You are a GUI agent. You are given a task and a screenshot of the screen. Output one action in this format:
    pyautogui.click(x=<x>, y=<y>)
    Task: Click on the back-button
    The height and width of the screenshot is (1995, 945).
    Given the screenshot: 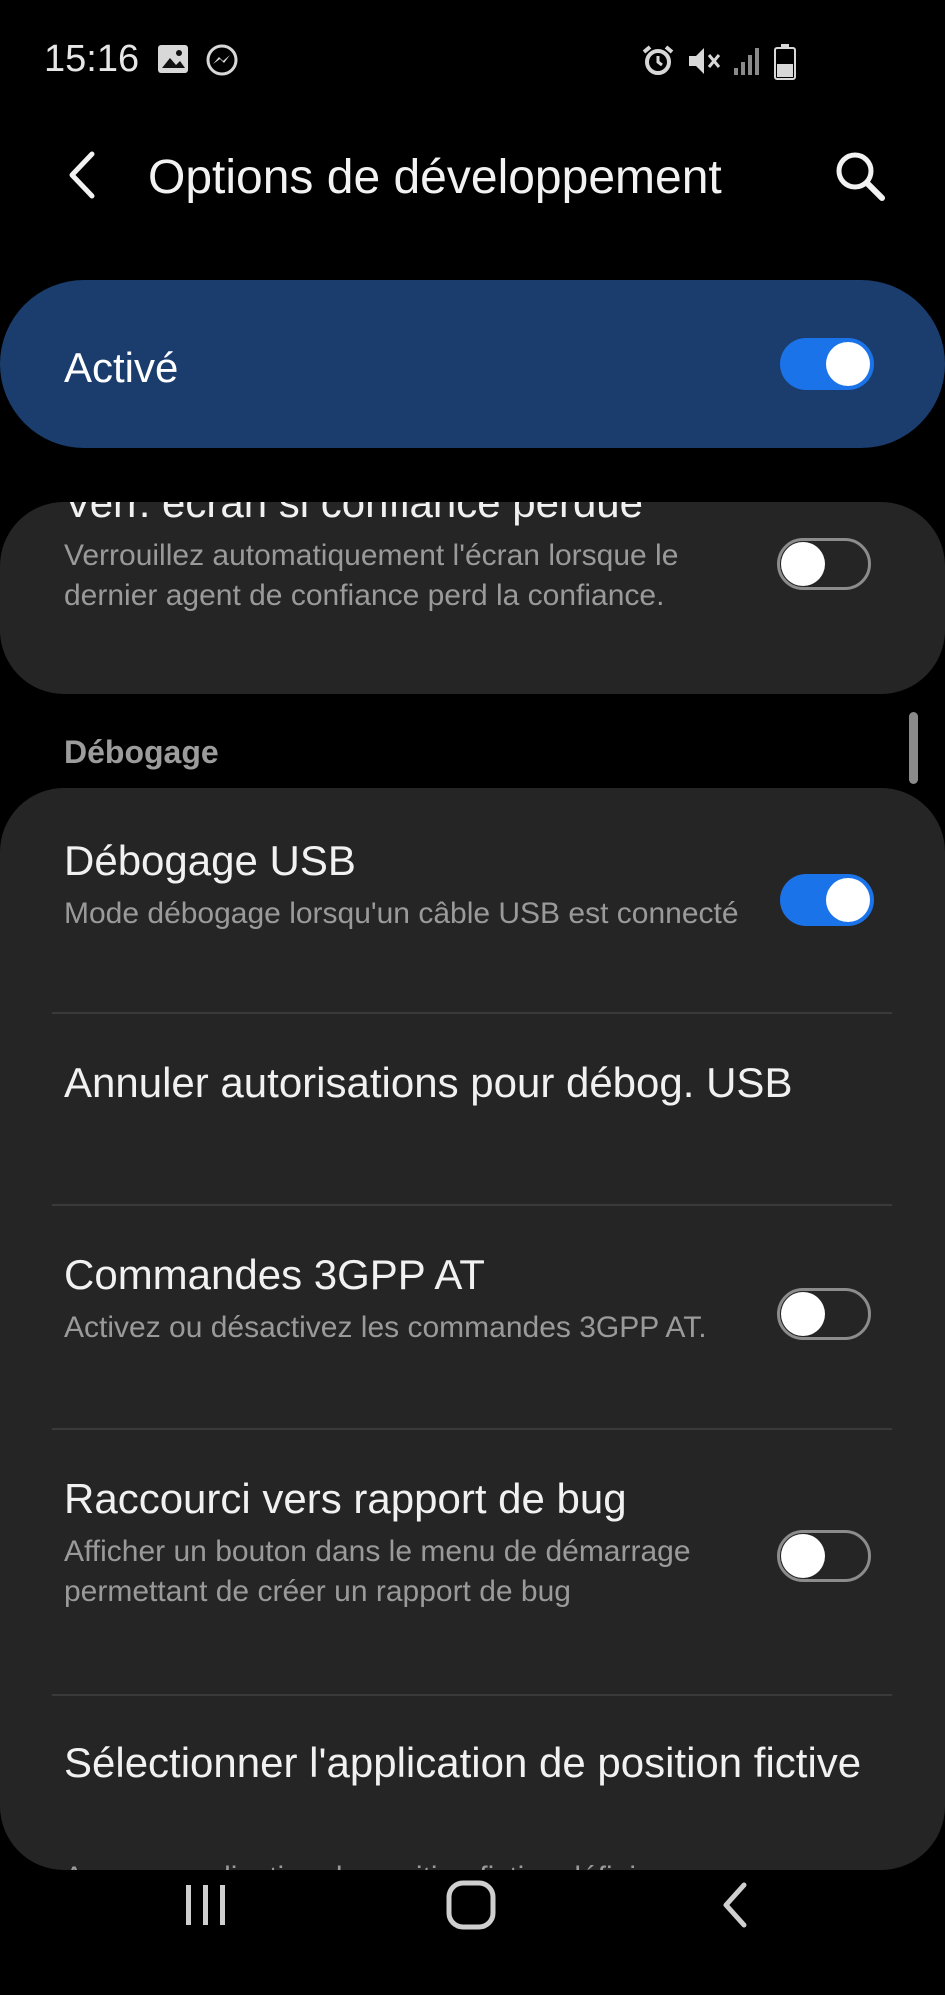 What is the action you would take?
    pyautogui.click(x=84, y=175)
    